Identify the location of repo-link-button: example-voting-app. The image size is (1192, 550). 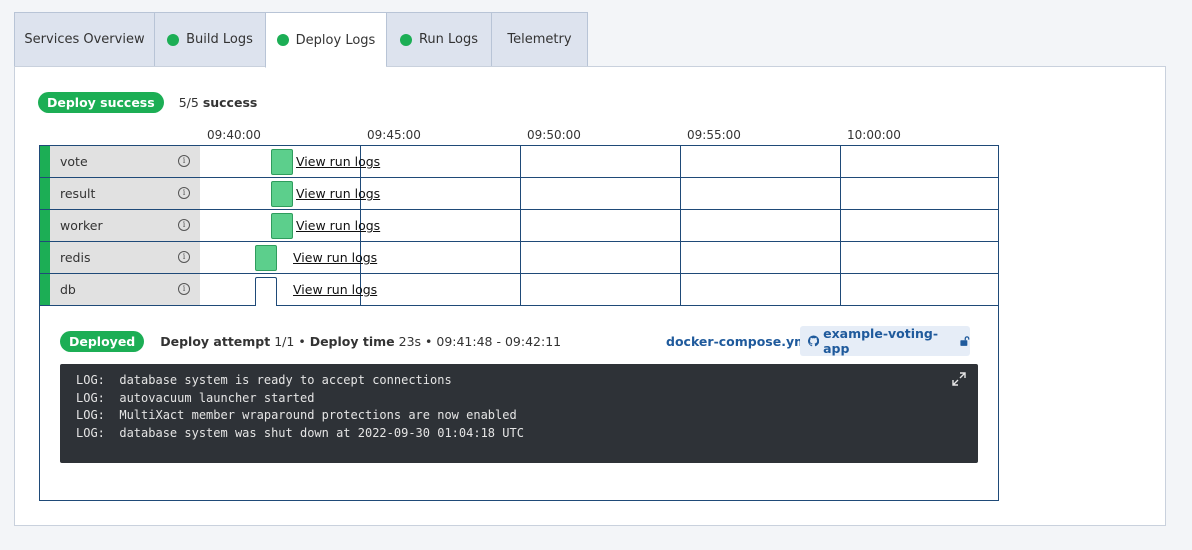
(885, 341).